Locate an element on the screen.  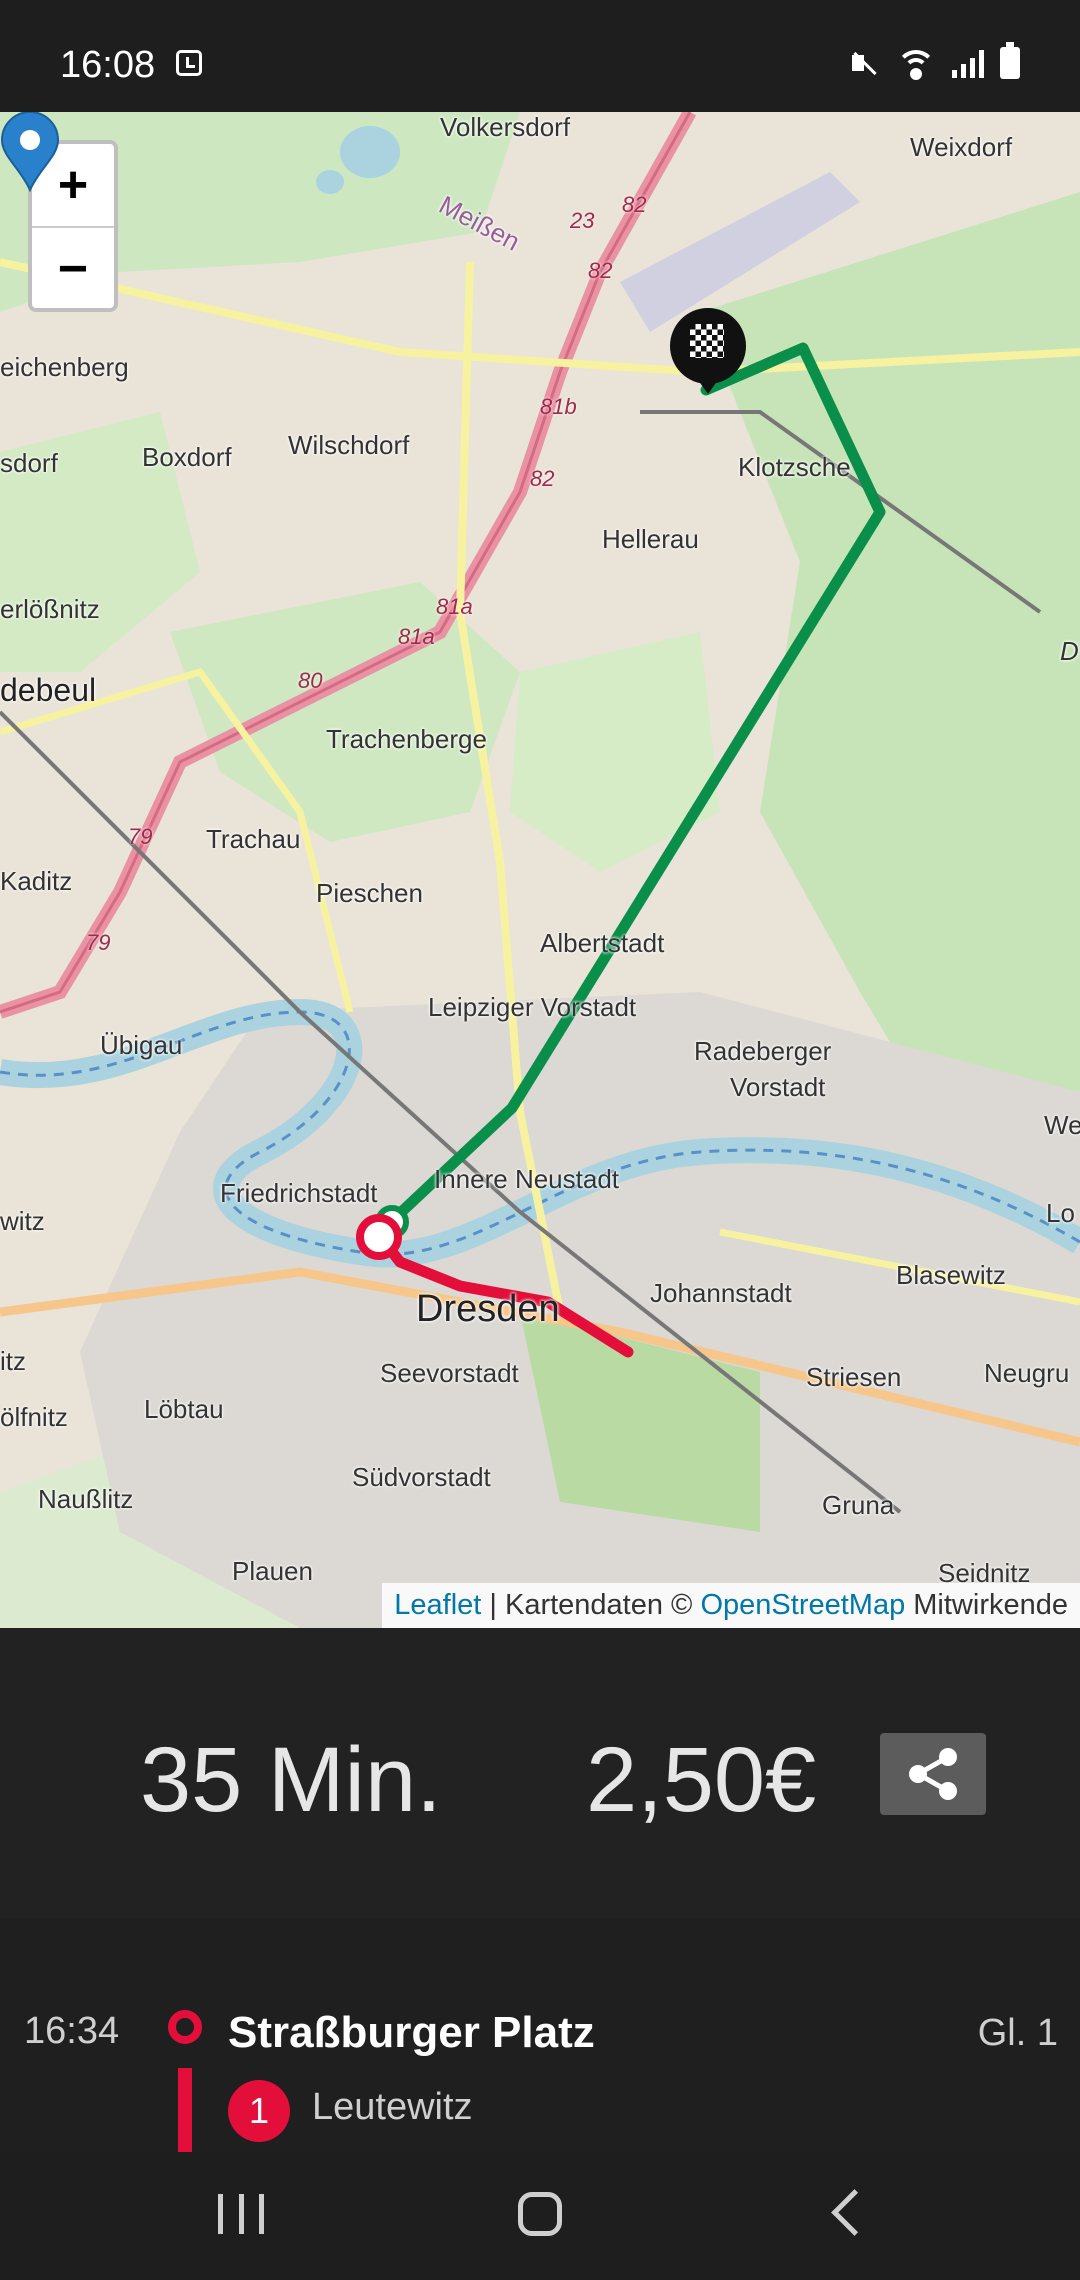
alarm-icon is located at coordinates (189, 63).